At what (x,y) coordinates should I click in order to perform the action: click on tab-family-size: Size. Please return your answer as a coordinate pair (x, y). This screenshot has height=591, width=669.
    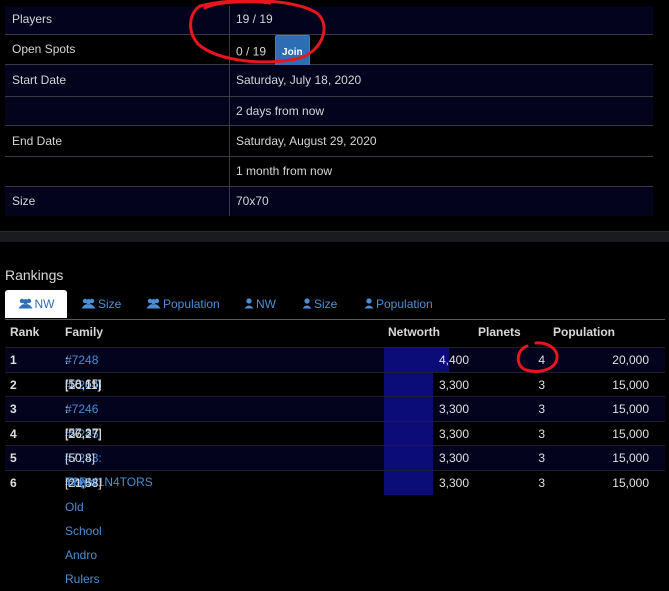
    Looking at the image, I should click on (101, 304).